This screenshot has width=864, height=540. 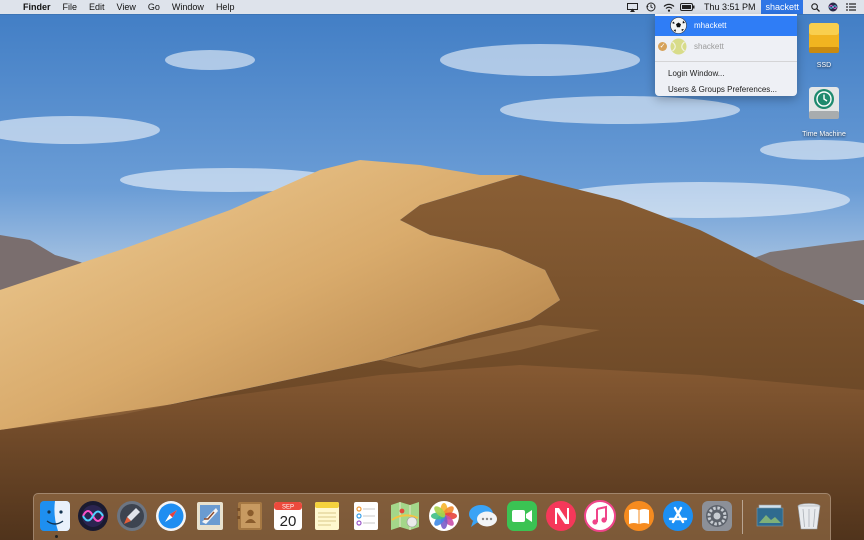 What do you see at coordinates (851, 7) in the screenshot?
I see `notification-center-icon` at bounding box center [851, 7].